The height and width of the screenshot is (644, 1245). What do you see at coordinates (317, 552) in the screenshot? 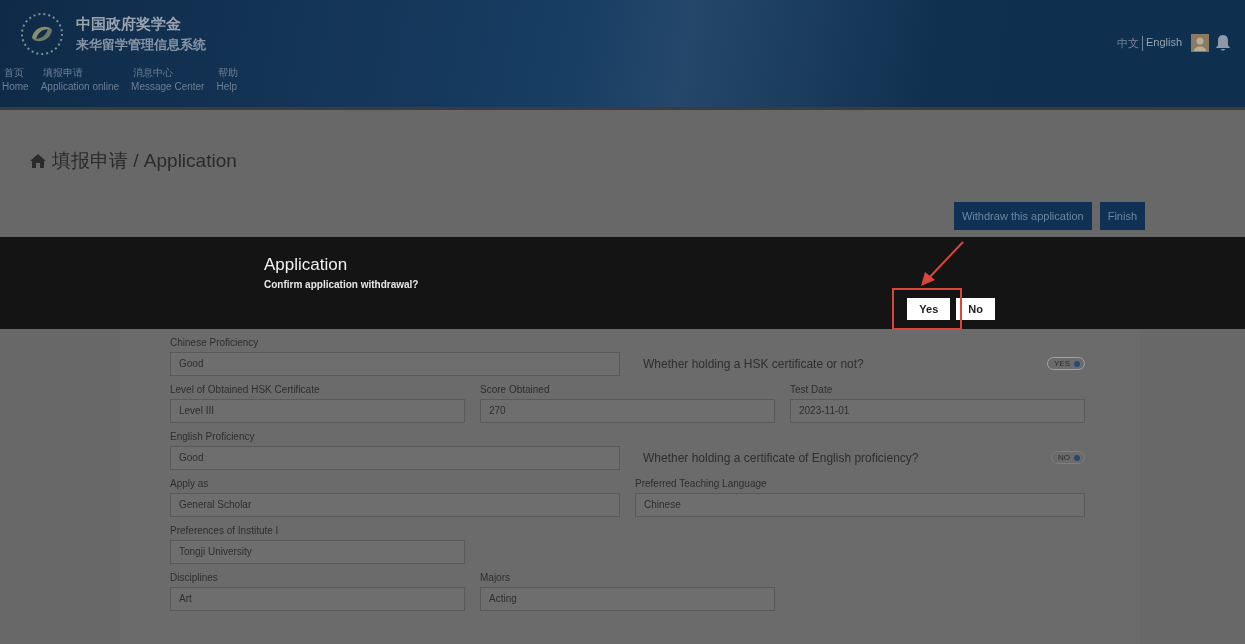
I see `input-field: Tongji University` at bounding box center [317, 552].